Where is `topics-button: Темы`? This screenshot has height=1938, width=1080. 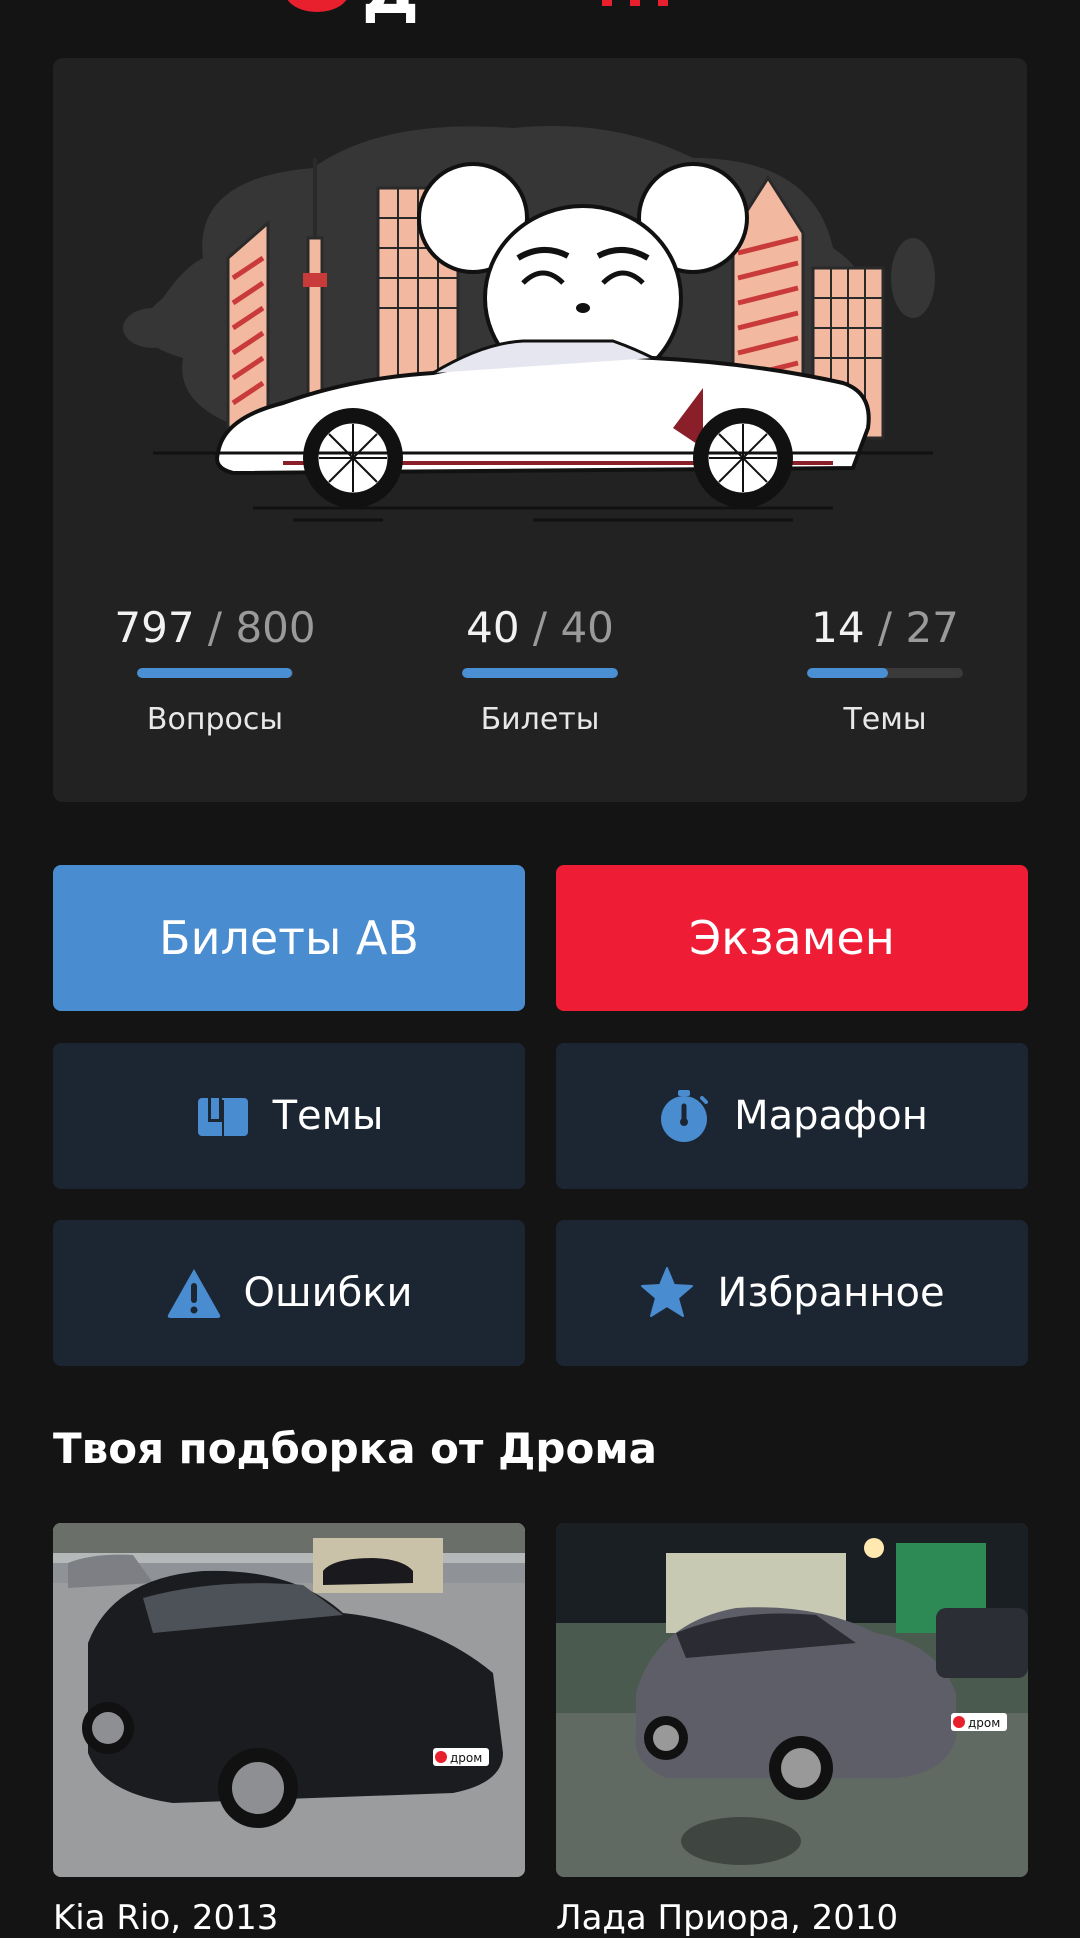
topics-button: Темы is located at coordinates (289, 1116).